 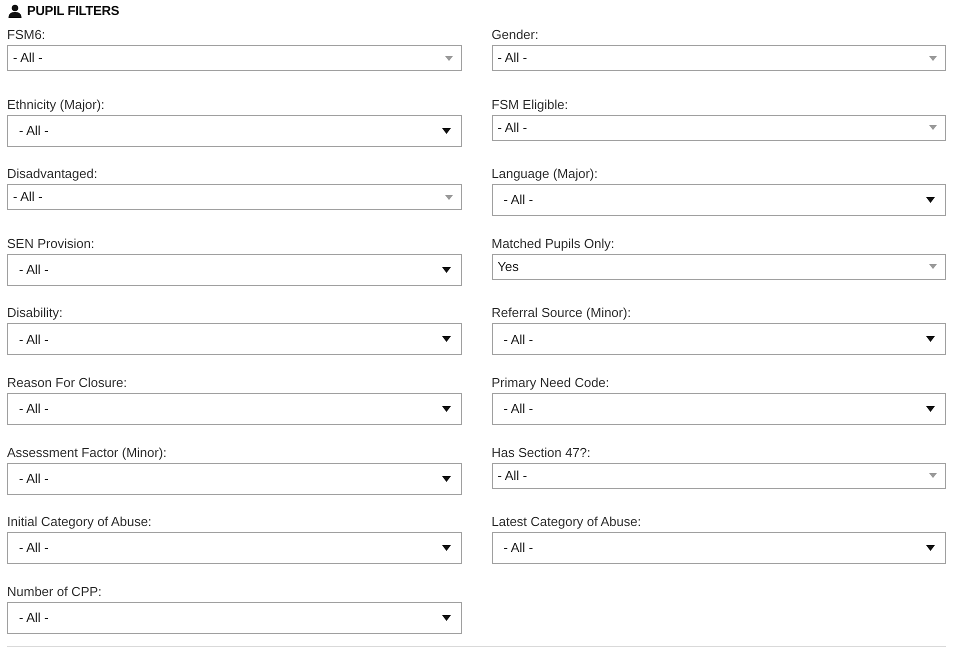 What do you see at coordinates (542, 453) in the screenshot?
I see `field-label: Has Section 47?:` at bounding box center [542, 453].